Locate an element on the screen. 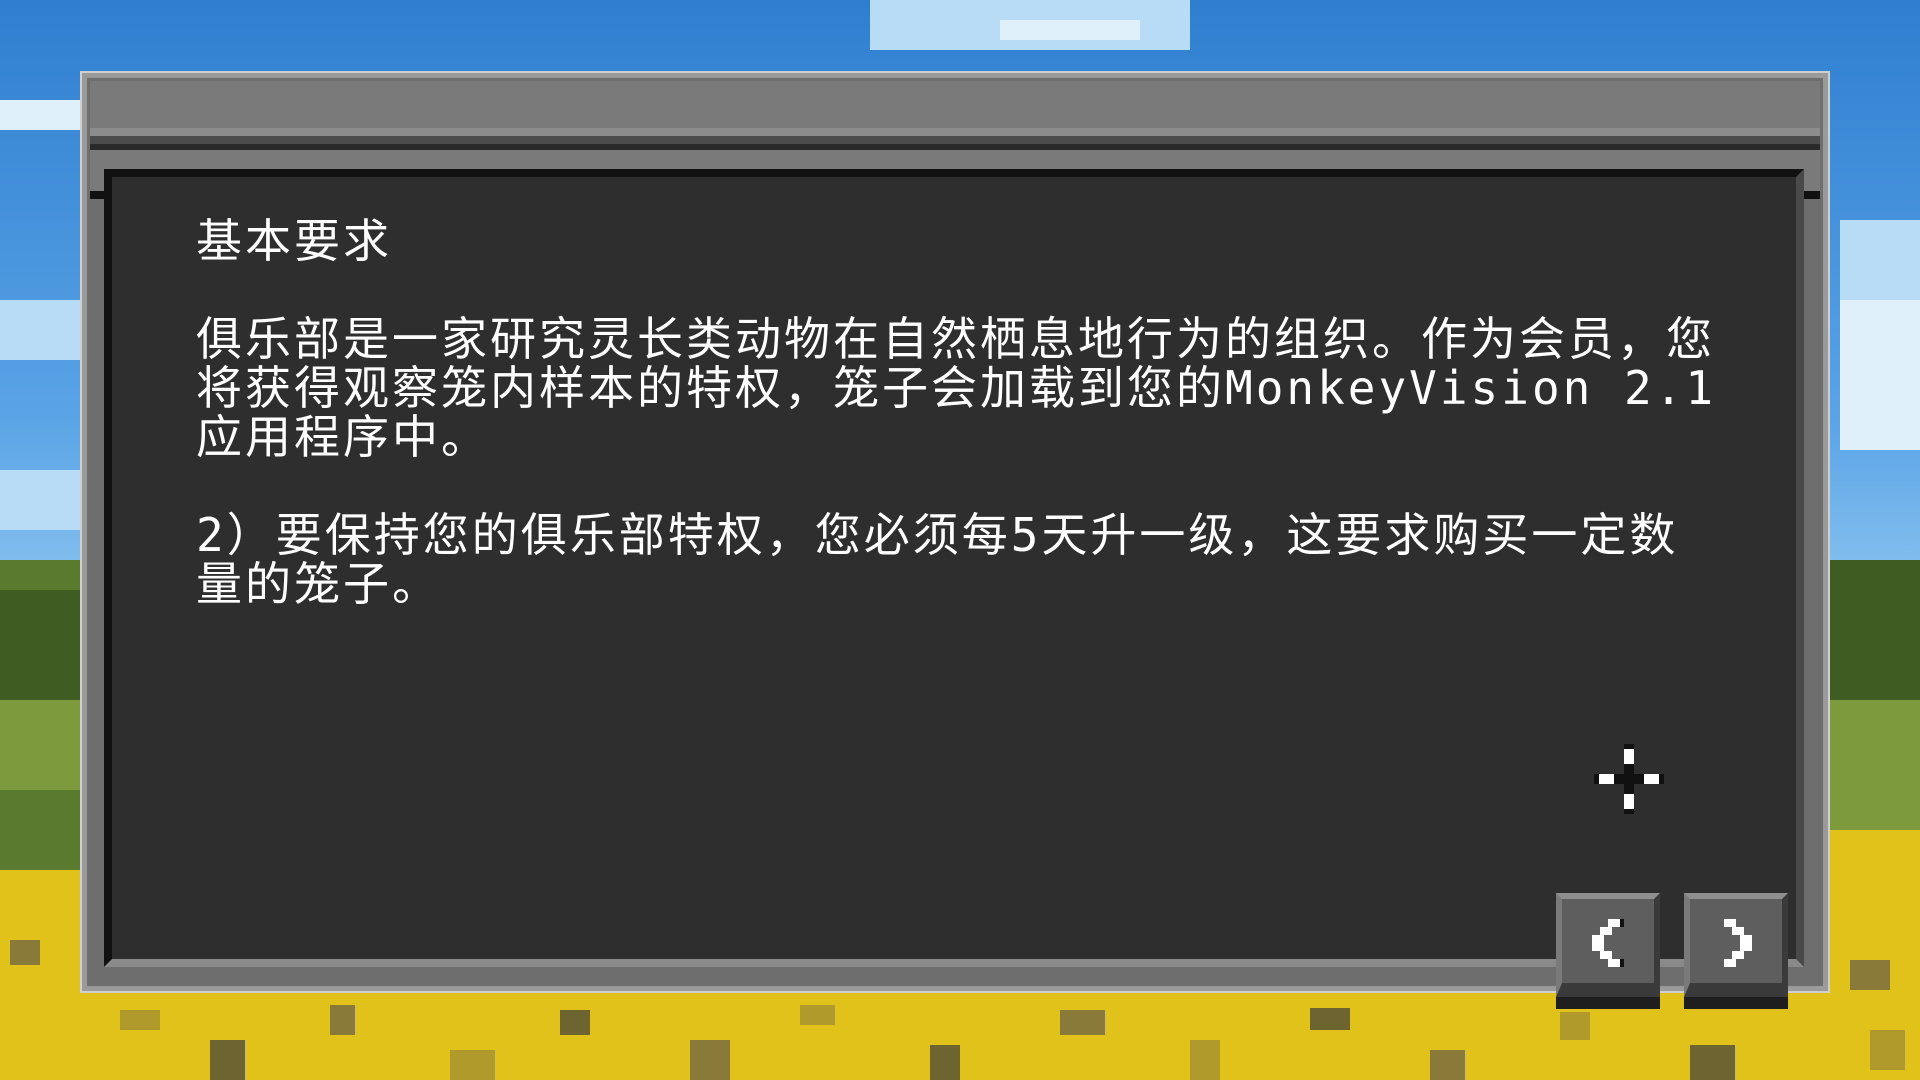 This screenshot has height=1080, width=1920. next-page-button is located at coordinates (1736, 951).